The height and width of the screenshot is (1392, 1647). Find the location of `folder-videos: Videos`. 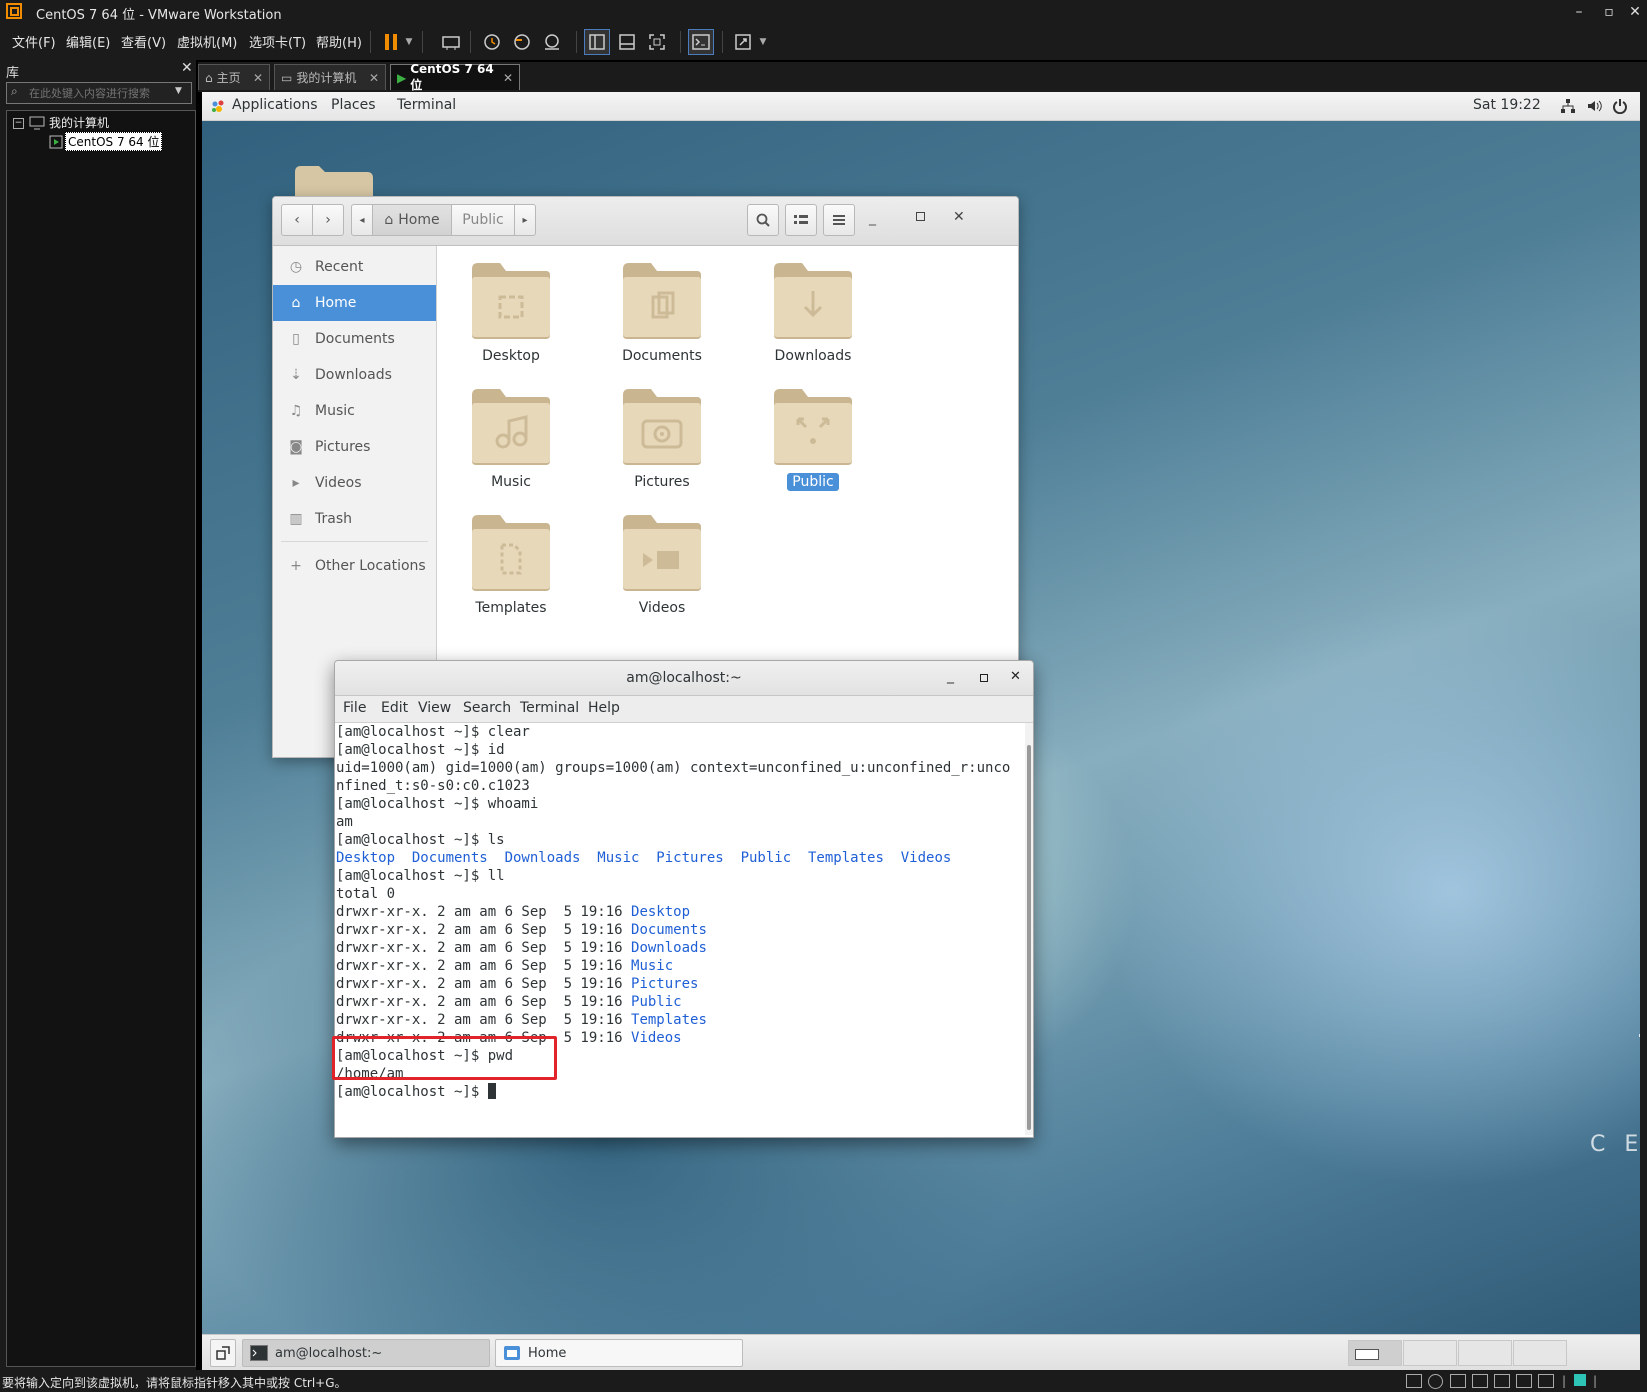

folder-videos: Videos is located at coordinates (662, 571).